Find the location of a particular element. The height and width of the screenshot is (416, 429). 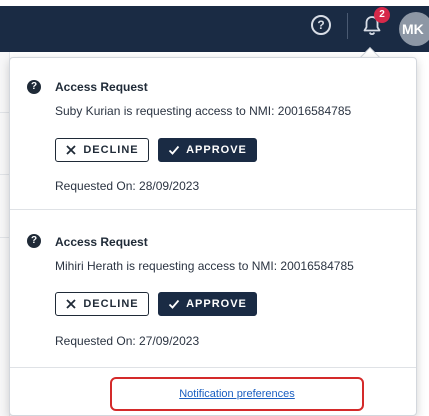

preferences-highlight-box: Notification preferences is located at coordinates (237, 394).